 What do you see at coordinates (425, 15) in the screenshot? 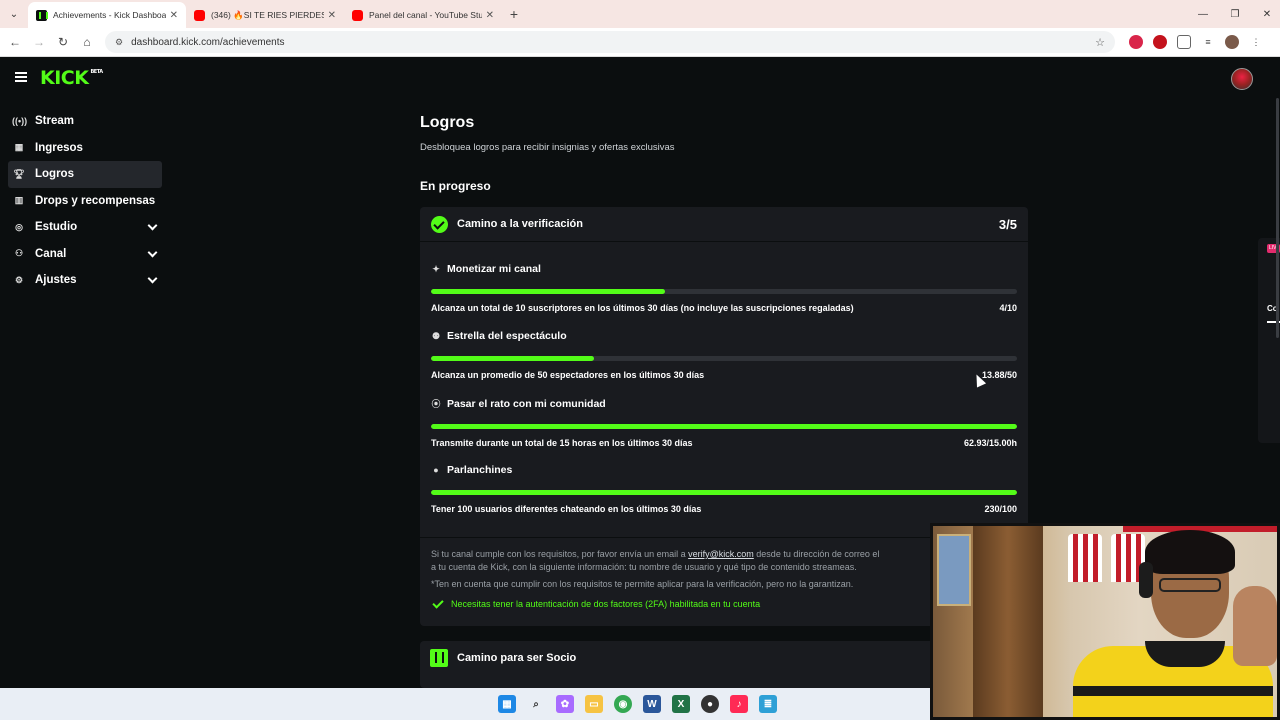
I see `tab-title: Panel del canal - YouTube Studi` at bounding box center [425, 15].